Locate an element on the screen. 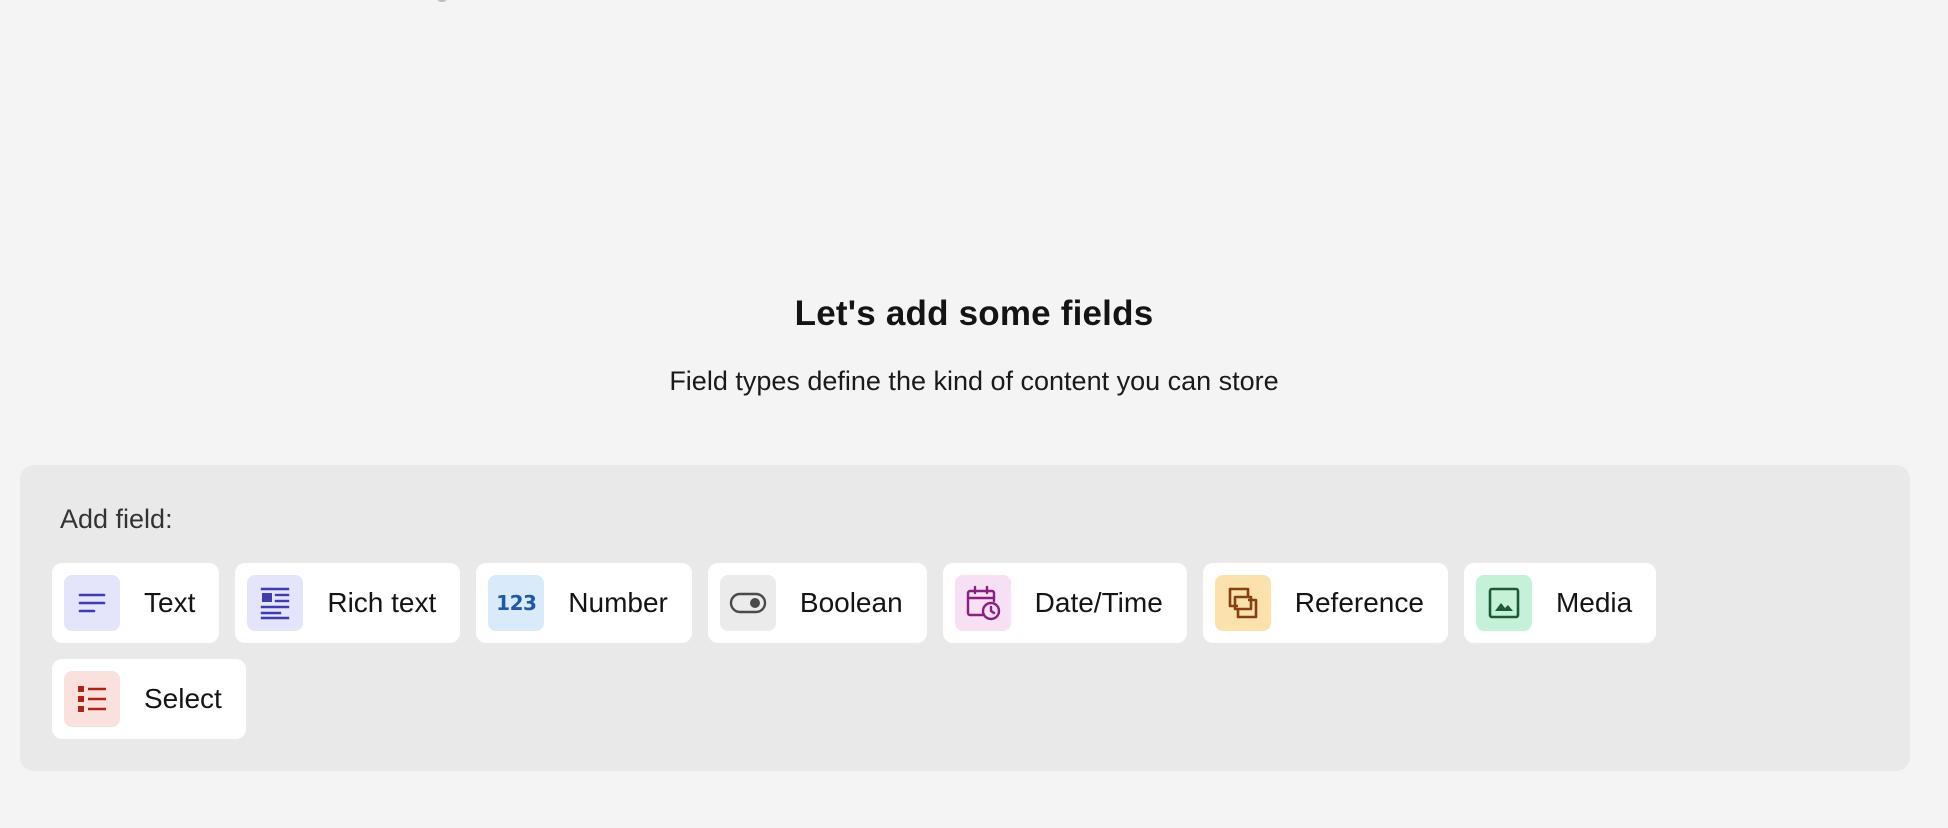 Image resolution: width=1948 pixels, height=828 pixels. field-type-label: Boolean is located at coordinates (851, 602).